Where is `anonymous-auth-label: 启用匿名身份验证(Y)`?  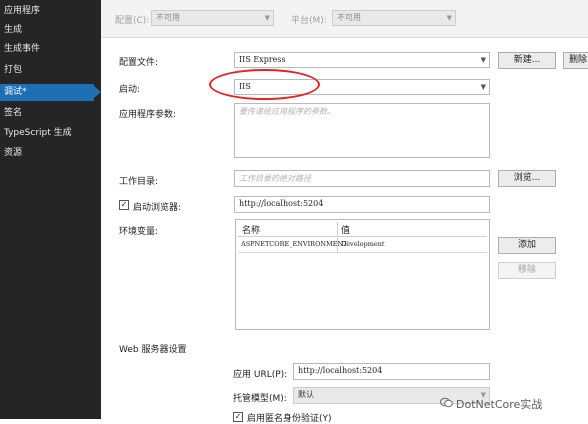
anonymous-auth-label: 启用匿名身份验证(Y) is located at coordinates (289, 419).